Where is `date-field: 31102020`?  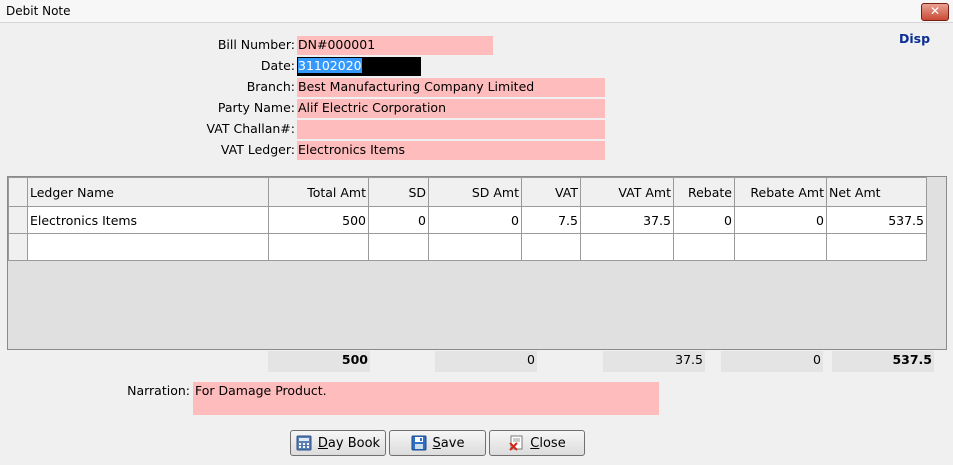
date-field: 31102020 is located at coordinates (359, 66).